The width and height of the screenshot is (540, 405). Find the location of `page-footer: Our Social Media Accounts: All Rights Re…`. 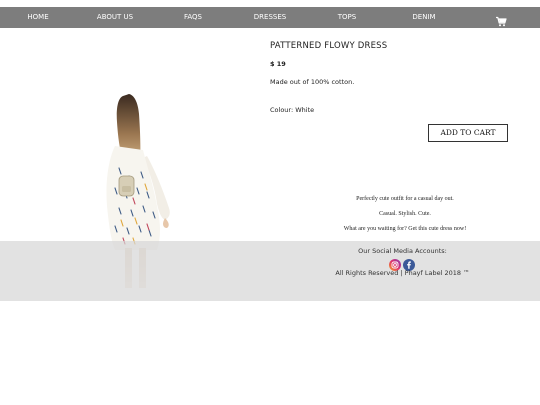

page-footer: Our Social Media Accounts: All Rights Re… is located at coordinates (270, 271).